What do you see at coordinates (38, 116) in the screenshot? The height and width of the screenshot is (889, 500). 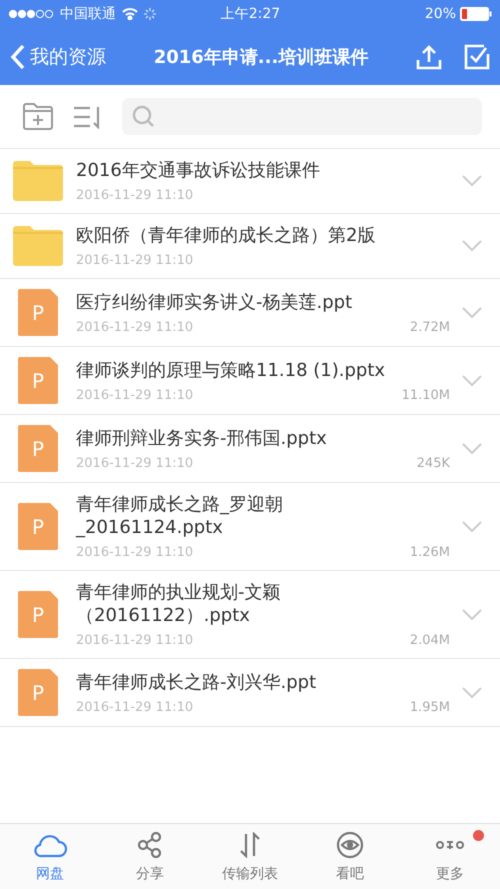 I see `new-folder-icon` at bounding box center [38, 116].